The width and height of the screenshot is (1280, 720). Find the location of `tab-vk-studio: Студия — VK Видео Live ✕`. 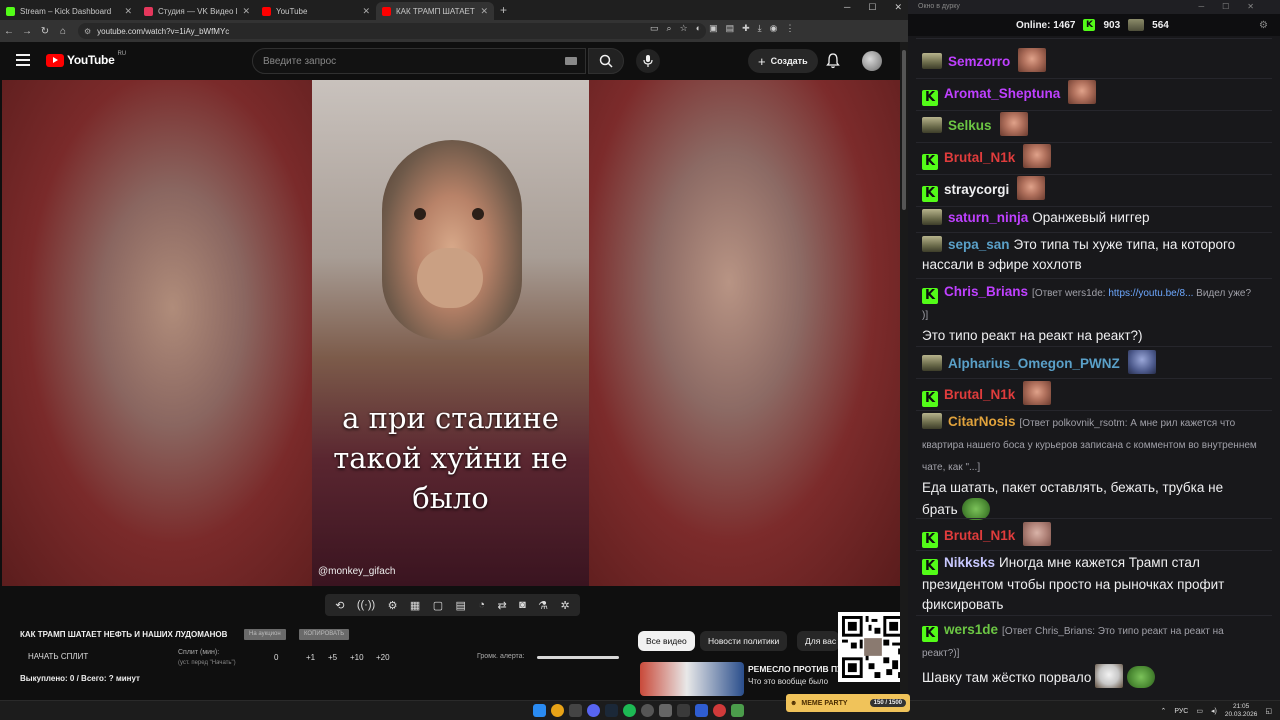

tab-vk-studio: Студия — VK Видео Live ✕ is located at coordinates (197, 11).